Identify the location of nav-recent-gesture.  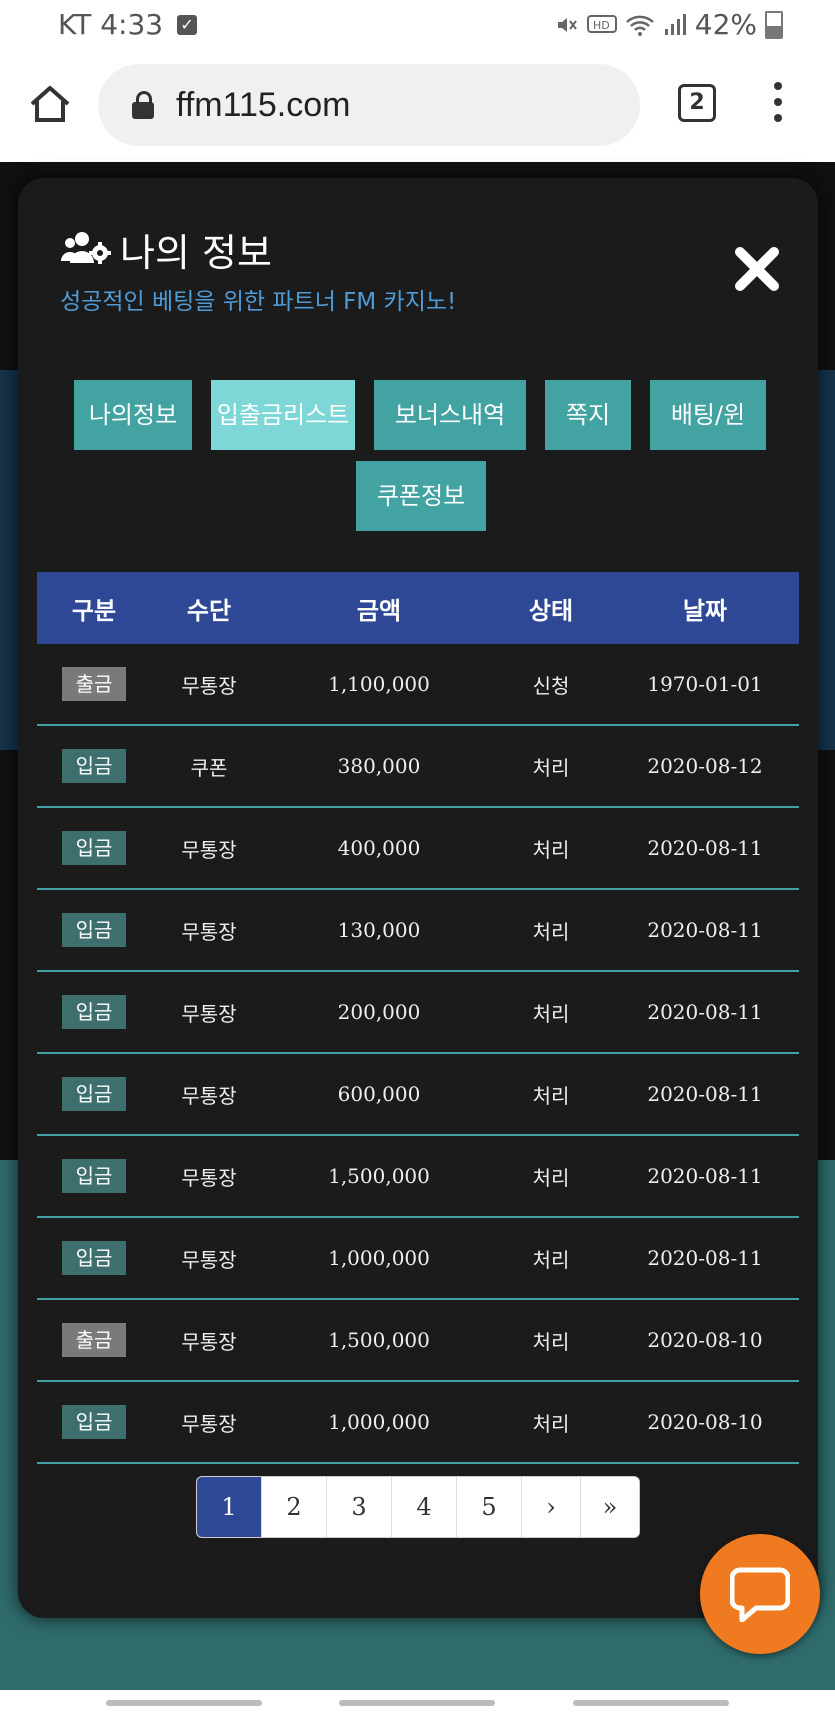
(651, 1703).